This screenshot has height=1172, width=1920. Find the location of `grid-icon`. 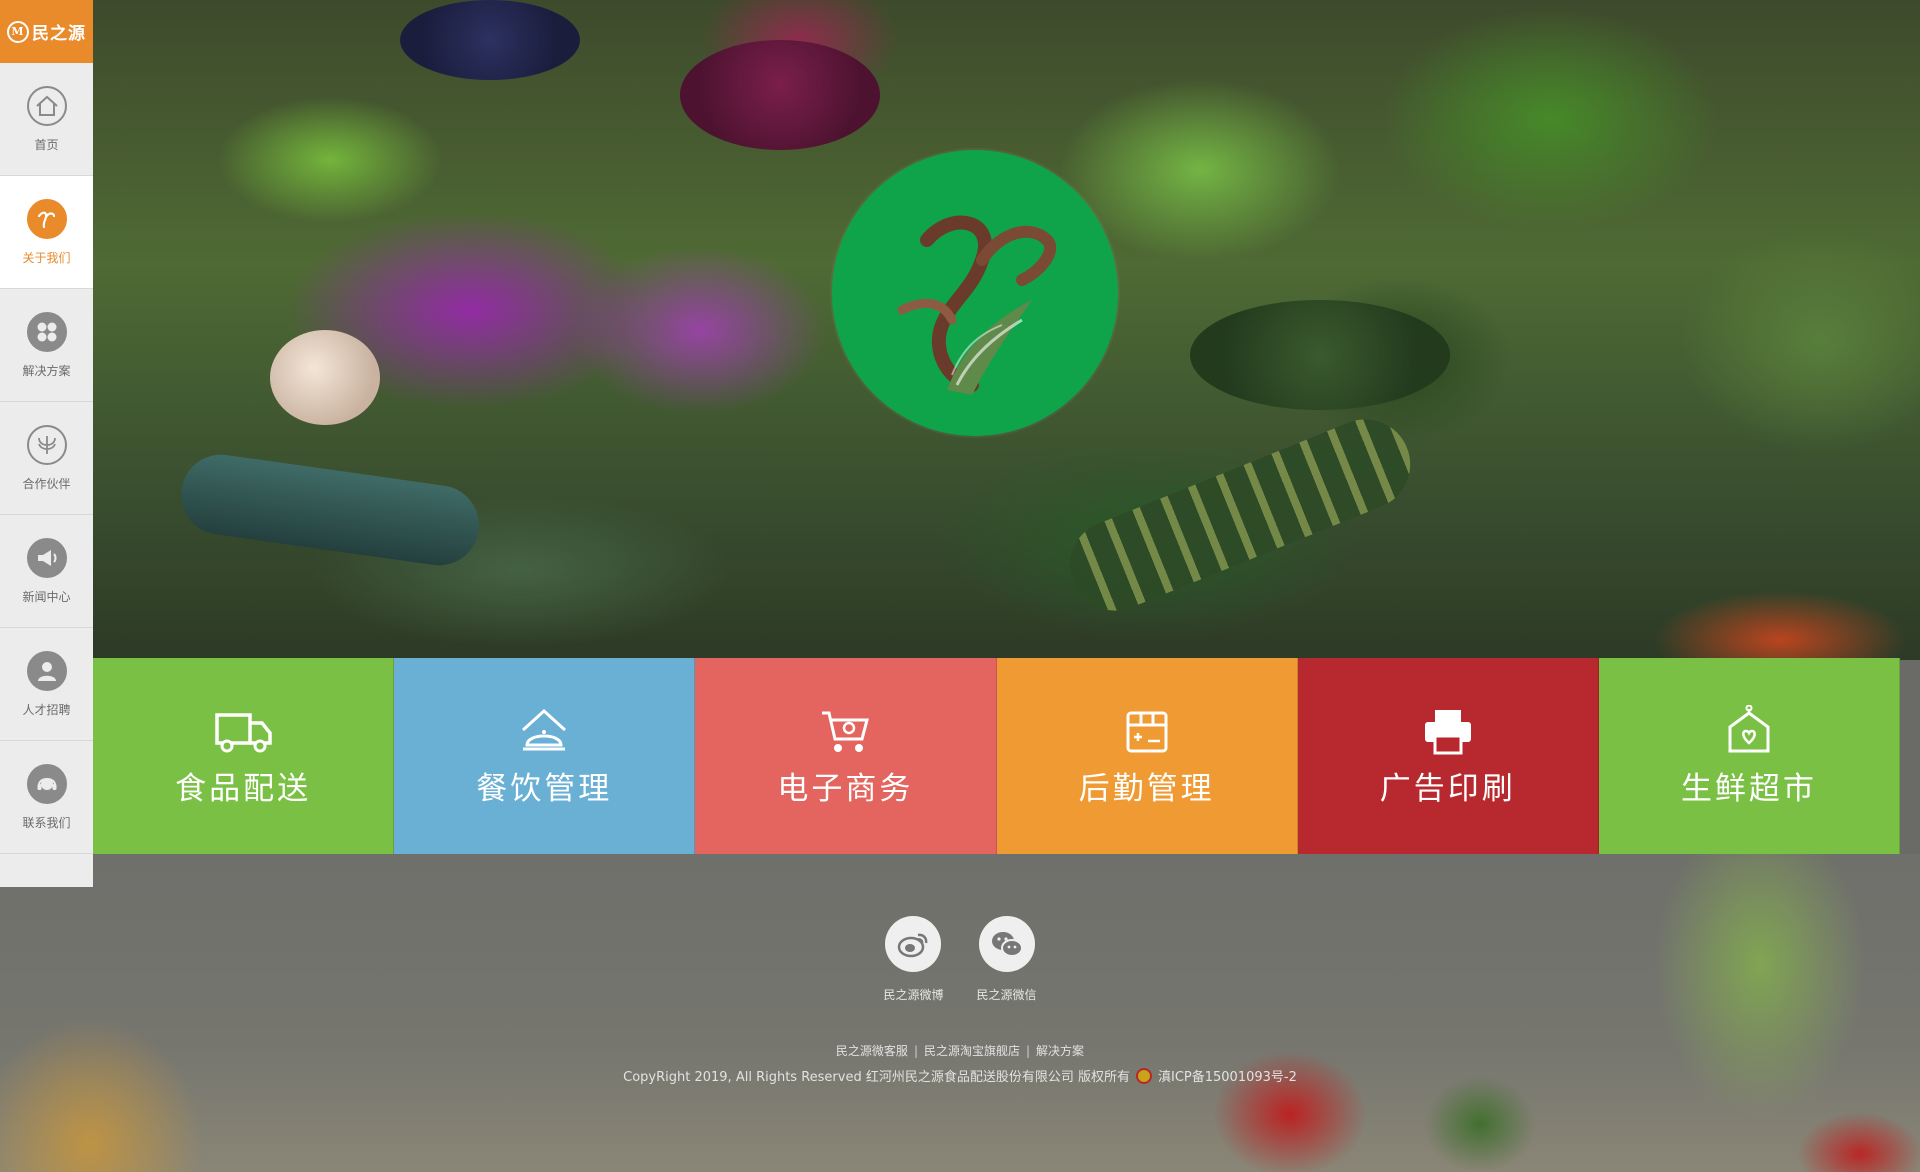

grid-icon is located at coordinates (46, 331).